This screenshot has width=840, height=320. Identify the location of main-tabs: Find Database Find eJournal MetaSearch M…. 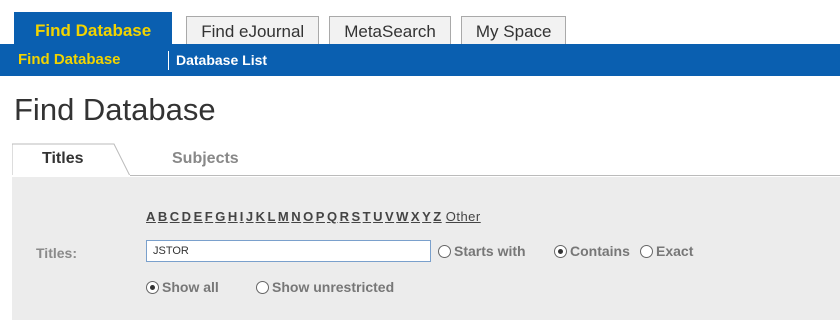
(295, 29).